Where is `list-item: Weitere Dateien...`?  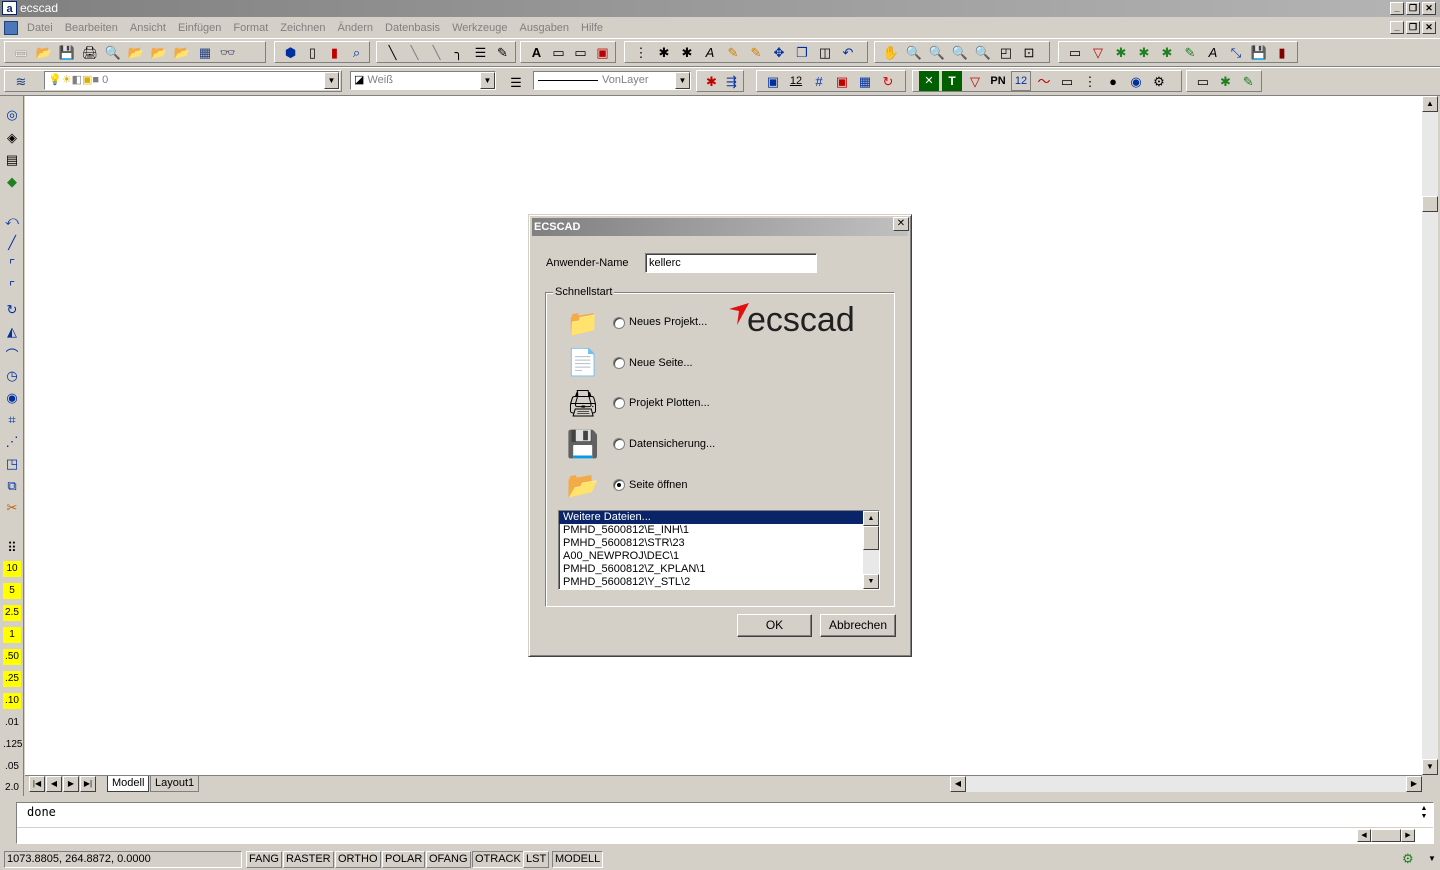
list-item: Weitere Dateien... is located at coordinates (711, 517).